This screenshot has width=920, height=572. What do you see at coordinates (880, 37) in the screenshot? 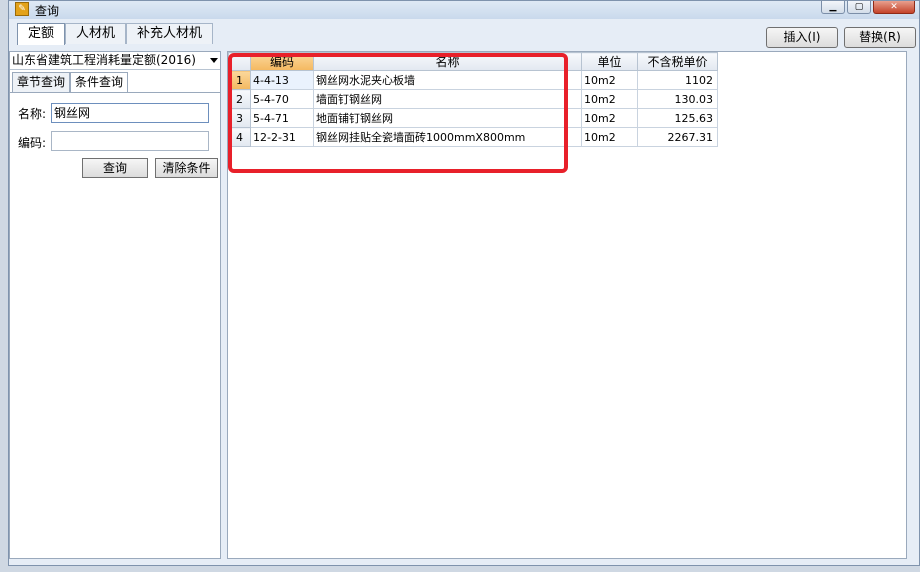
I see `replace-button: 替换(R)` at bounding box center [880, 37].